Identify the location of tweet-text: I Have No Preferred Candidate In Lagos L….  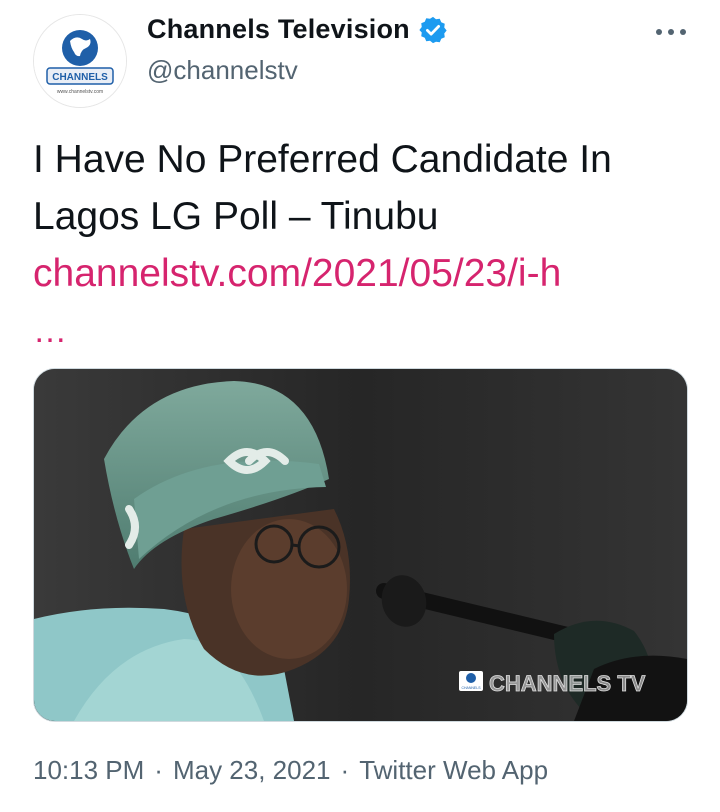
(322, 188).